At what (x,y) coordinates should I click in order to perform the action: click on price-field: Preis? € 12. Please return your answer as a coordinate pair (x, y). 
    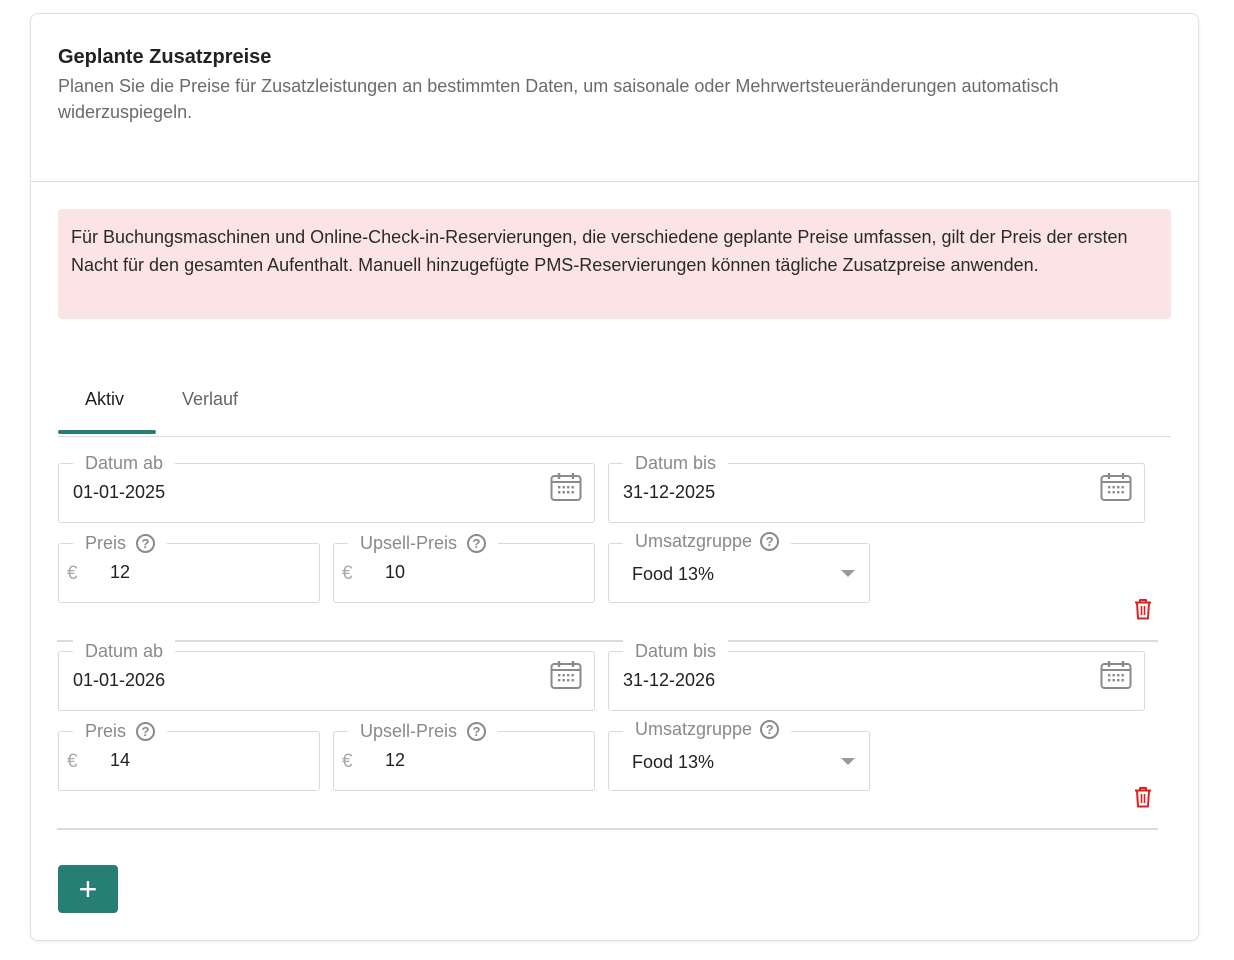
    Looking at the image, I should click on (189, 567).